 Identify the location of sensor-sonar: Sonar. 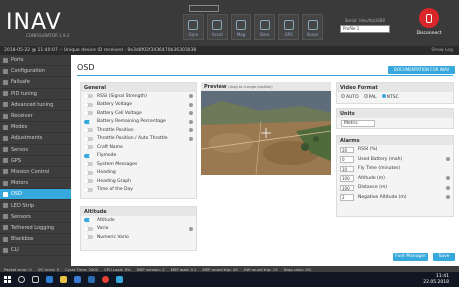
(312, 27).